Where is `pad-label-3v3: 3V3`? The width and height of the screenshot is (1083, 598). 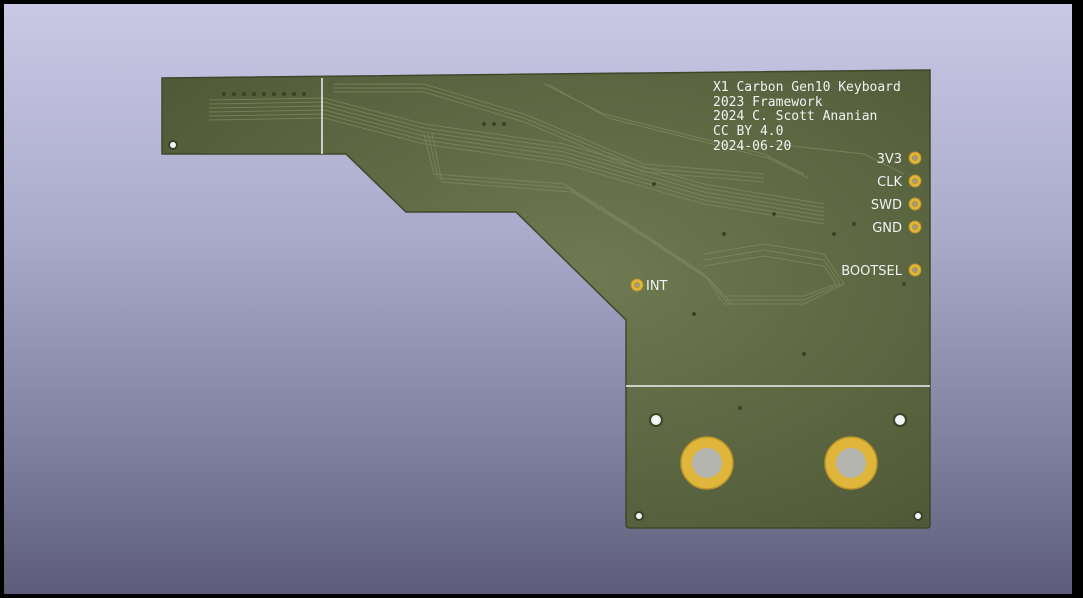 pad-label-3v3: 3V3 is located at coordinates (889, 159).